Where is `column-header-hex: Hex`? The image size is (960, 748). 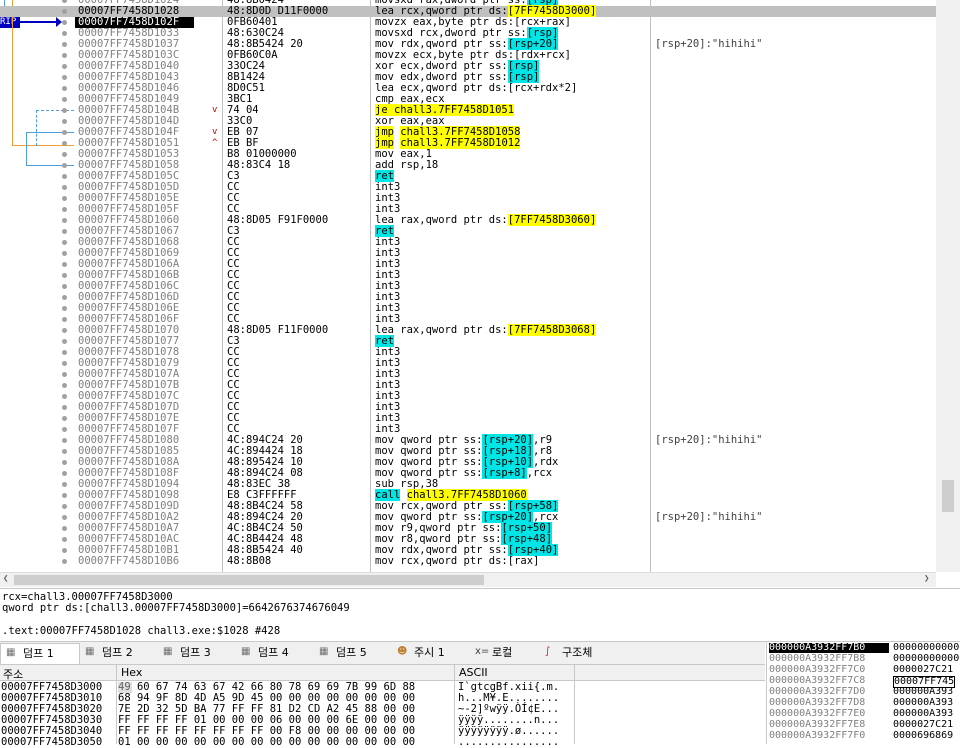
column-header-hex: Hex is located at coordinates (131, 672).